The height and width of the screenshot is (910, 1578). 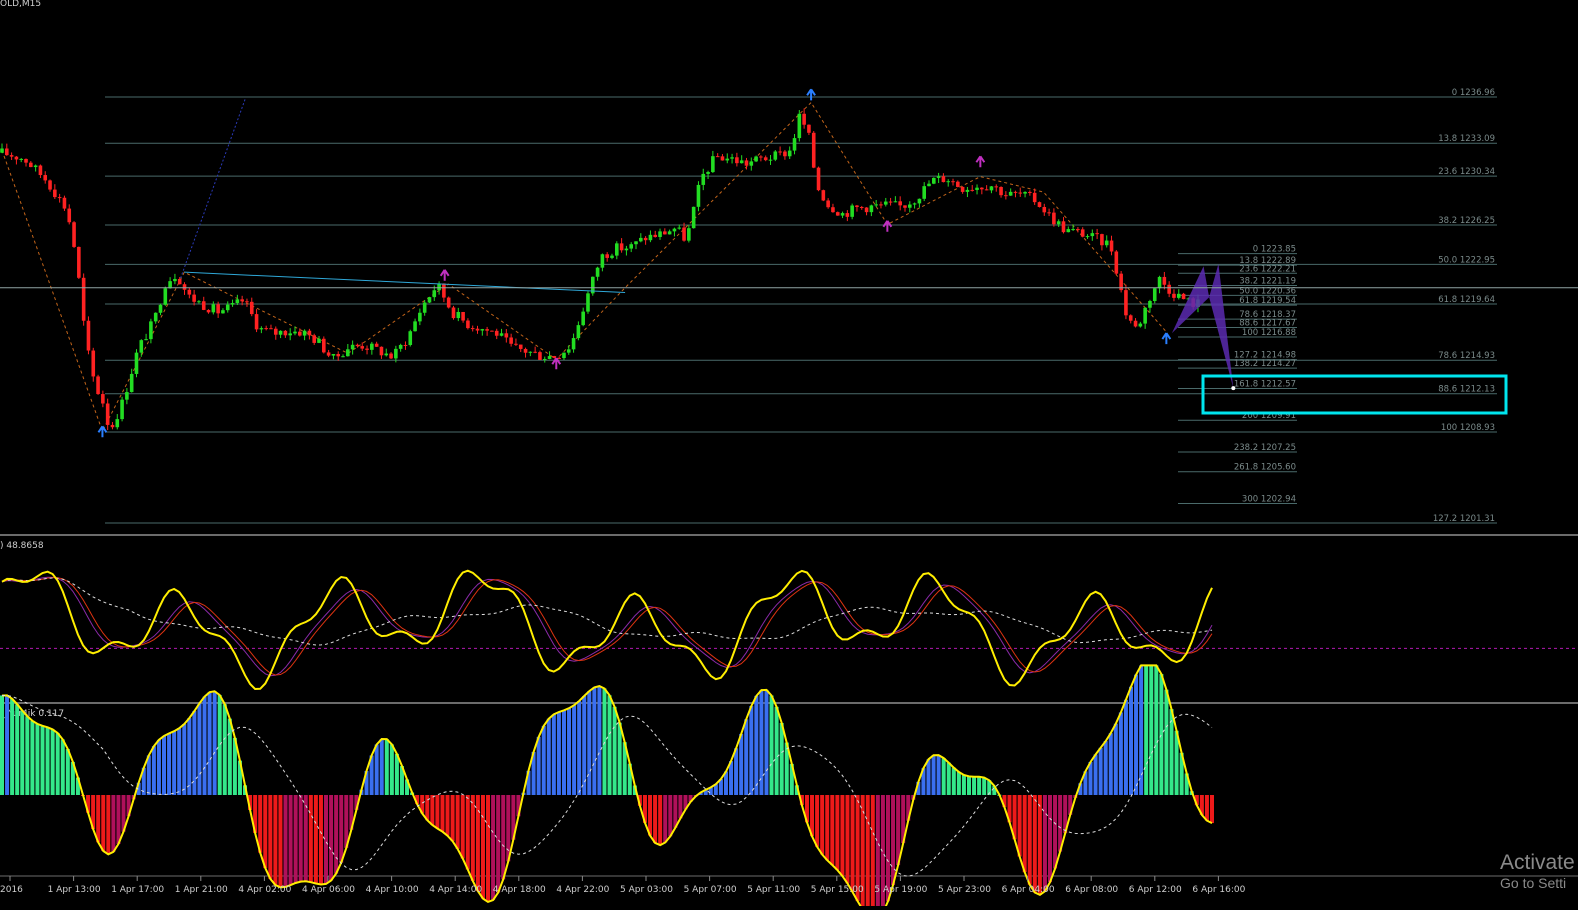 I want to click on fib-inner-label: 161.8 1212.57, so click(x=1265, y=384).